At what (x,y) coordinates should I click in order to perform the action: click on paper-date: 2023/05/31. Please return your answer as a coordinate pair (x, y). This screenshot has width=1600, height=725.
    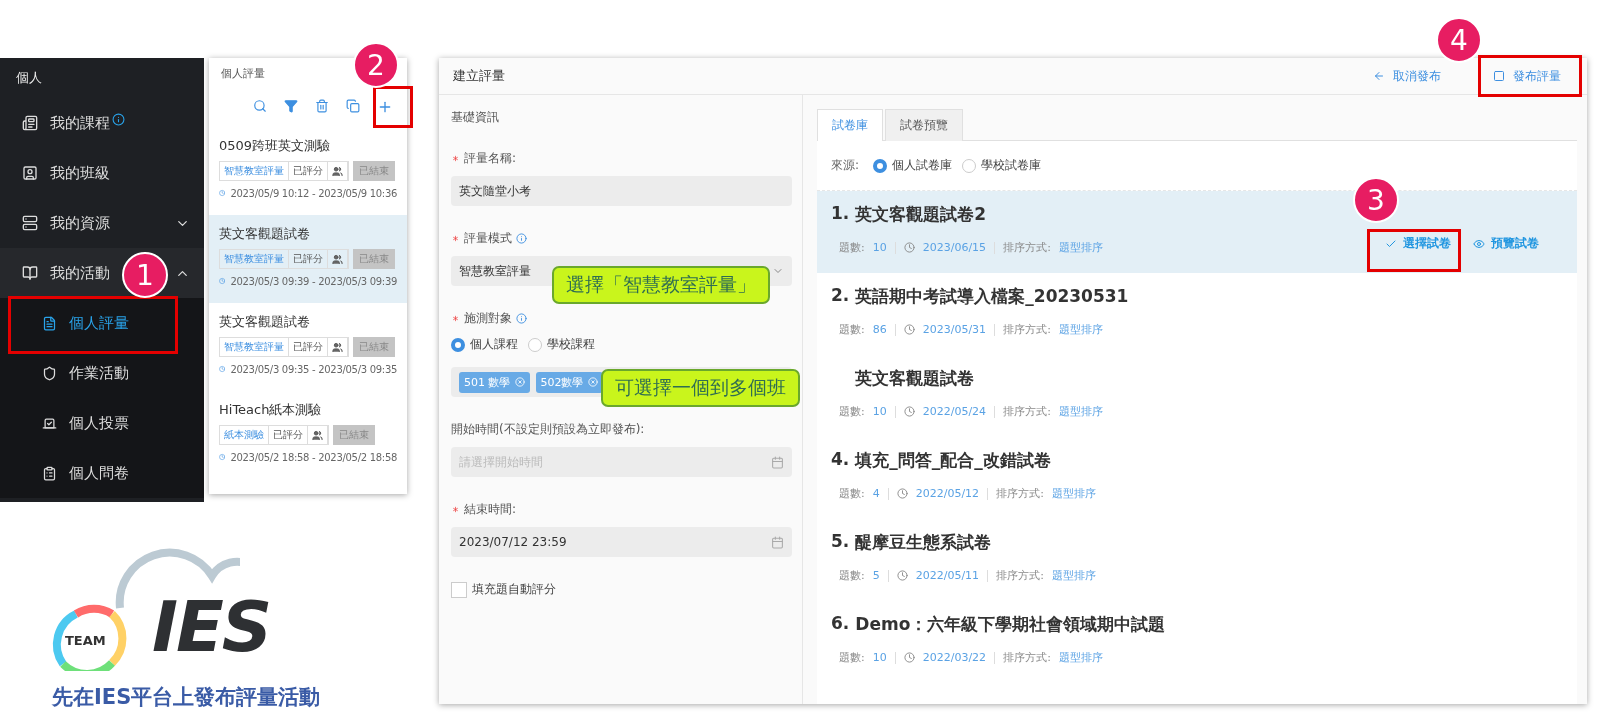
    Looking at the image, I should click on (954, 329).